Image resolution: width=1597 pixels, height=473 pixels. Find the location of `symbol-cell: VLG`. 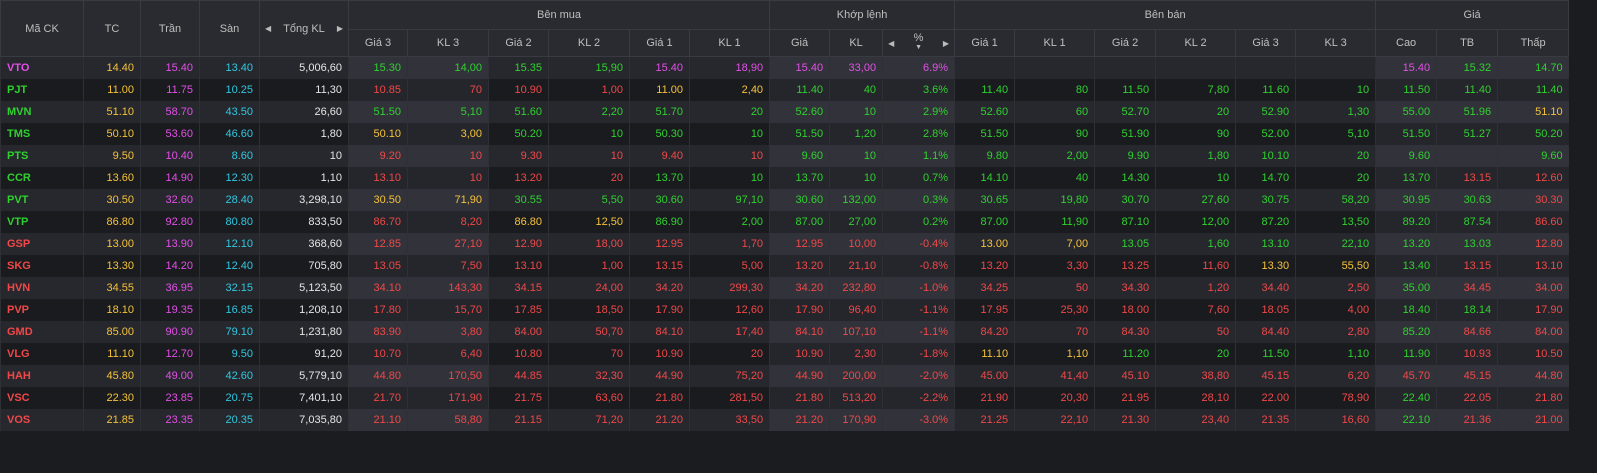

symbol-cell: VLG is located at coordinates (42, 354).